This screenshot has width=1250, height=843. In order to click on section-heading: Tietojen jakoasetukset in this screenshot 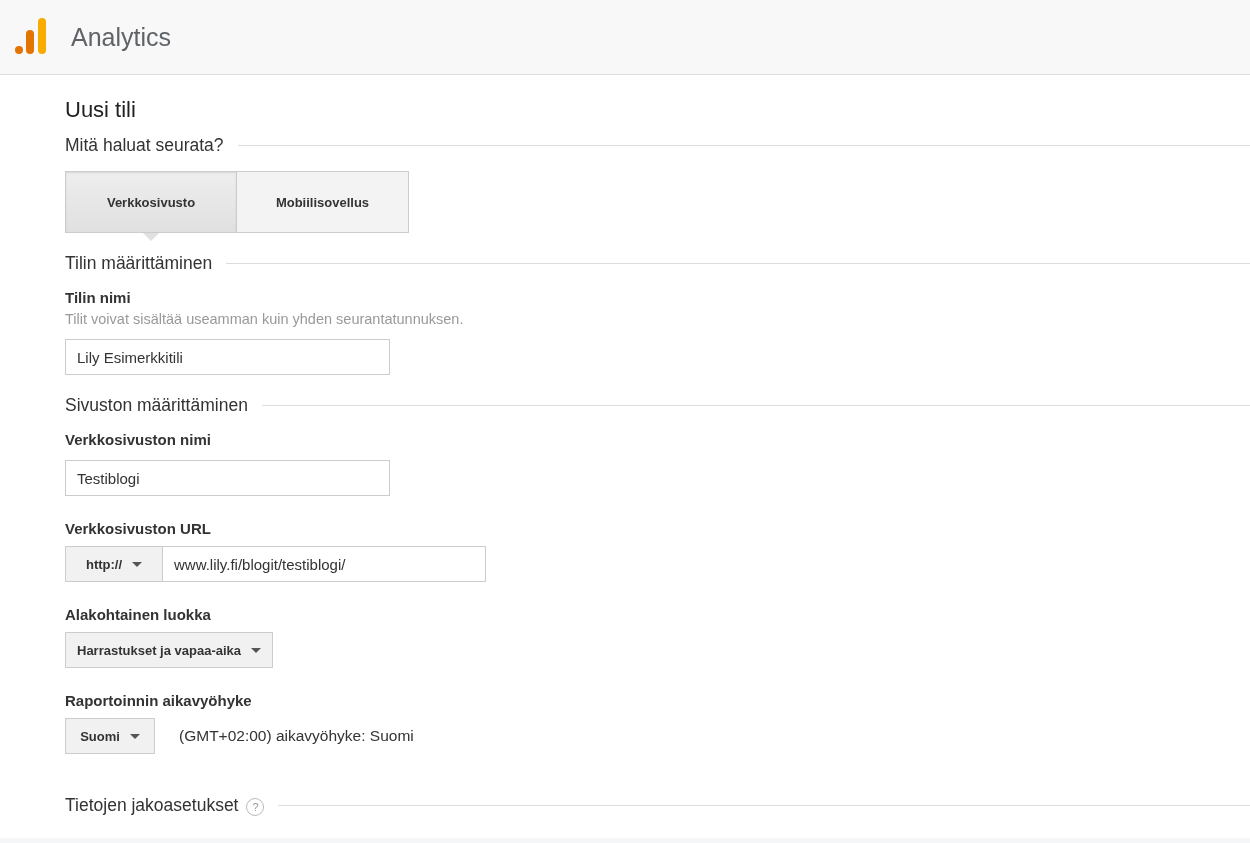, I will do `click(152, 805)`.